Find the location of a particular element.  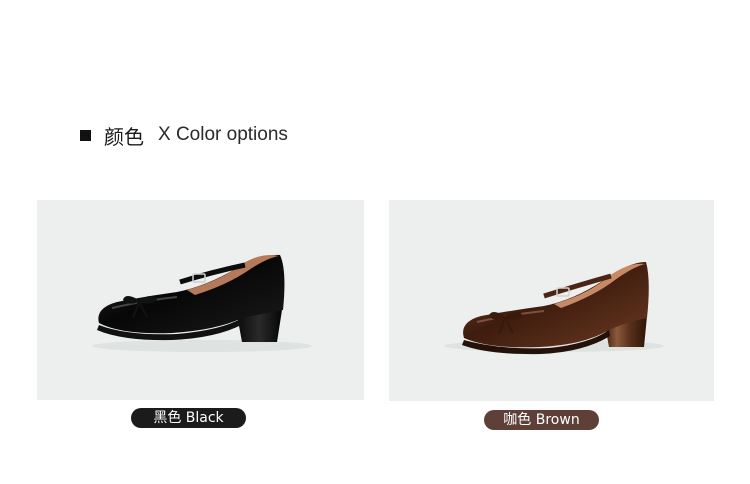

section-title: 颜色 X Color options is located at coordinates (184, 135).